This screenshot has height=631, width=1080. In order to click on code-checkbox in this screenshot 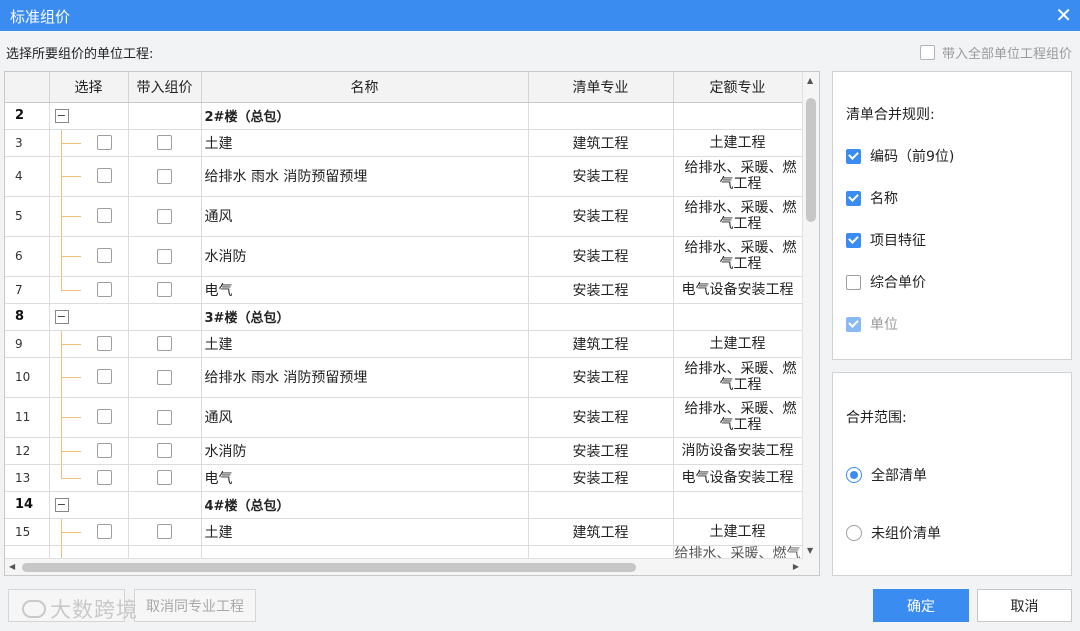, I will do `click(853, 156)`.